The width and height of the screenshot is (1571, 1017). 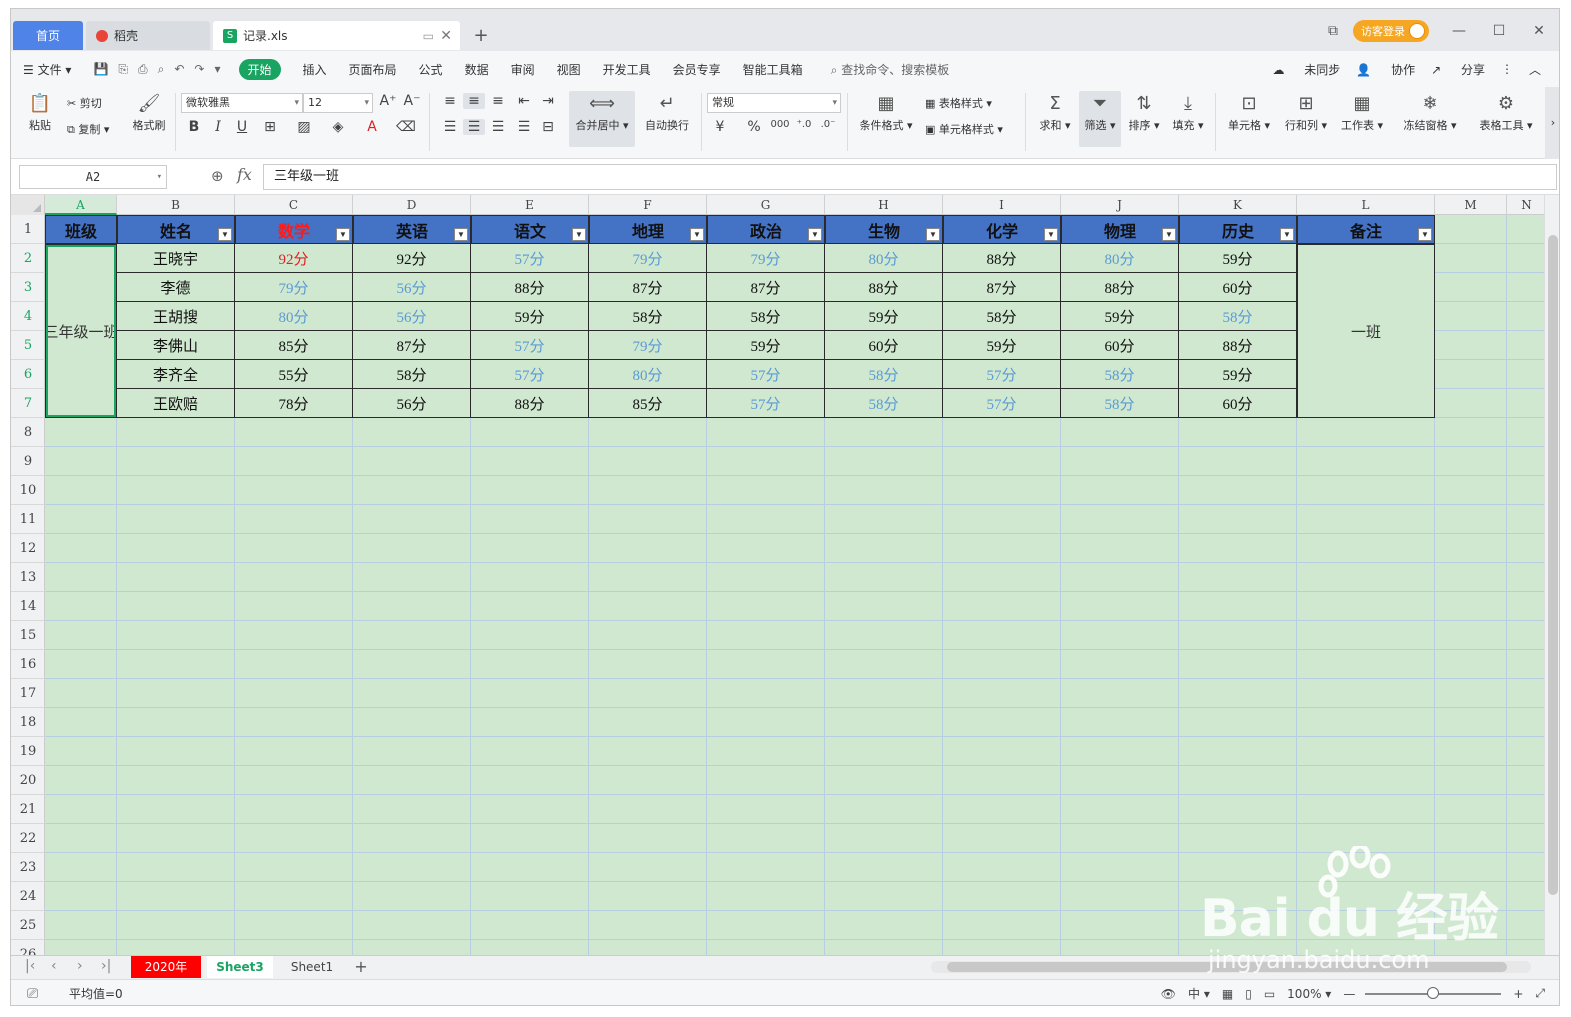 I want to click on row-header-14: 14, so click(x=28, y=606).